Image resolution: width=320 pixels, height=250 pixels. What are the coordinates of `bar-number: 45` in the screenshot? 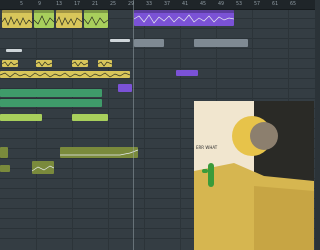 It's located at (203, 4).